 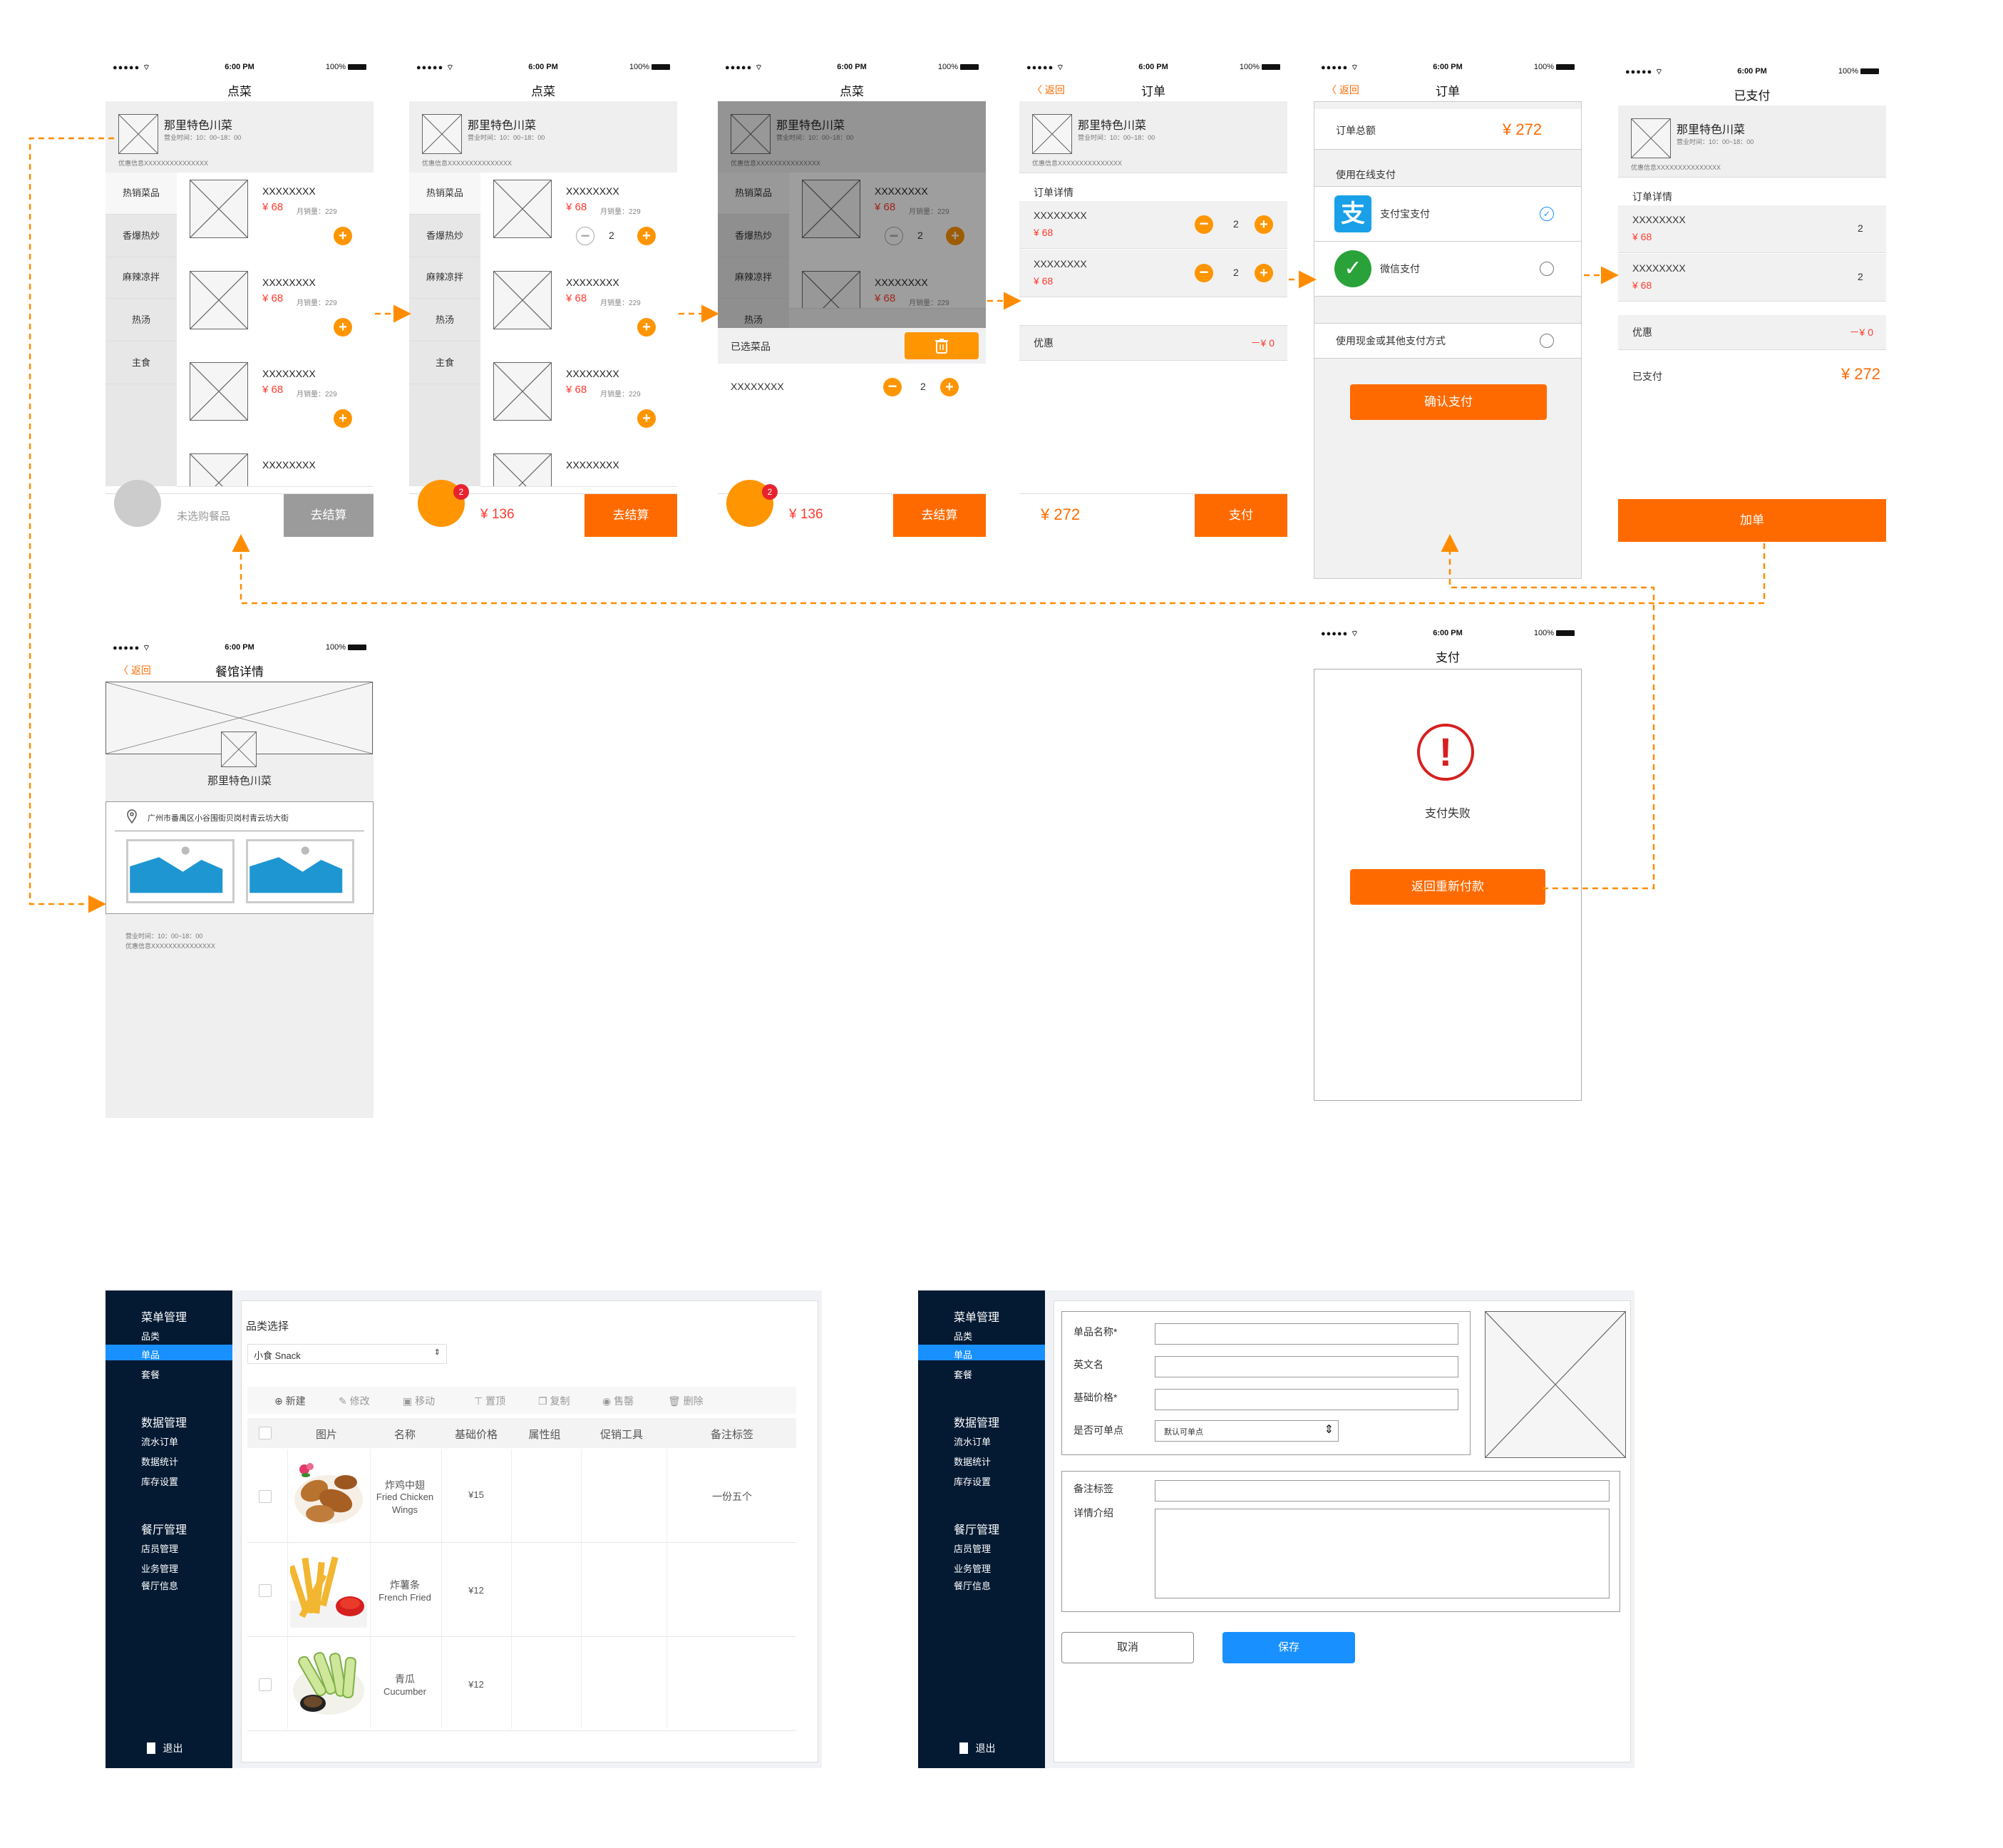 What do you see at coordinates (1288, 1647) in the screenshot?
I see `save-button: 保存` at bounding box center [1288, 1647].